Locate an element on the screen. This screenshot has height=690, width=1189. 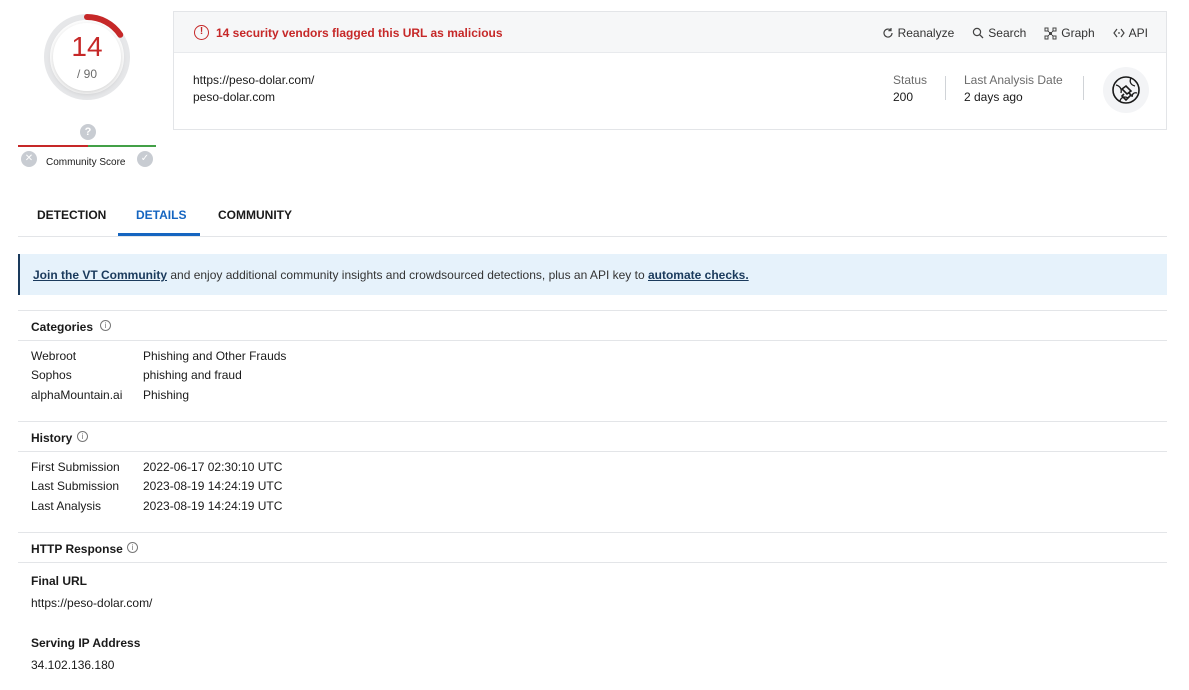
search-label: Search is located at coordinates (1007, 33).